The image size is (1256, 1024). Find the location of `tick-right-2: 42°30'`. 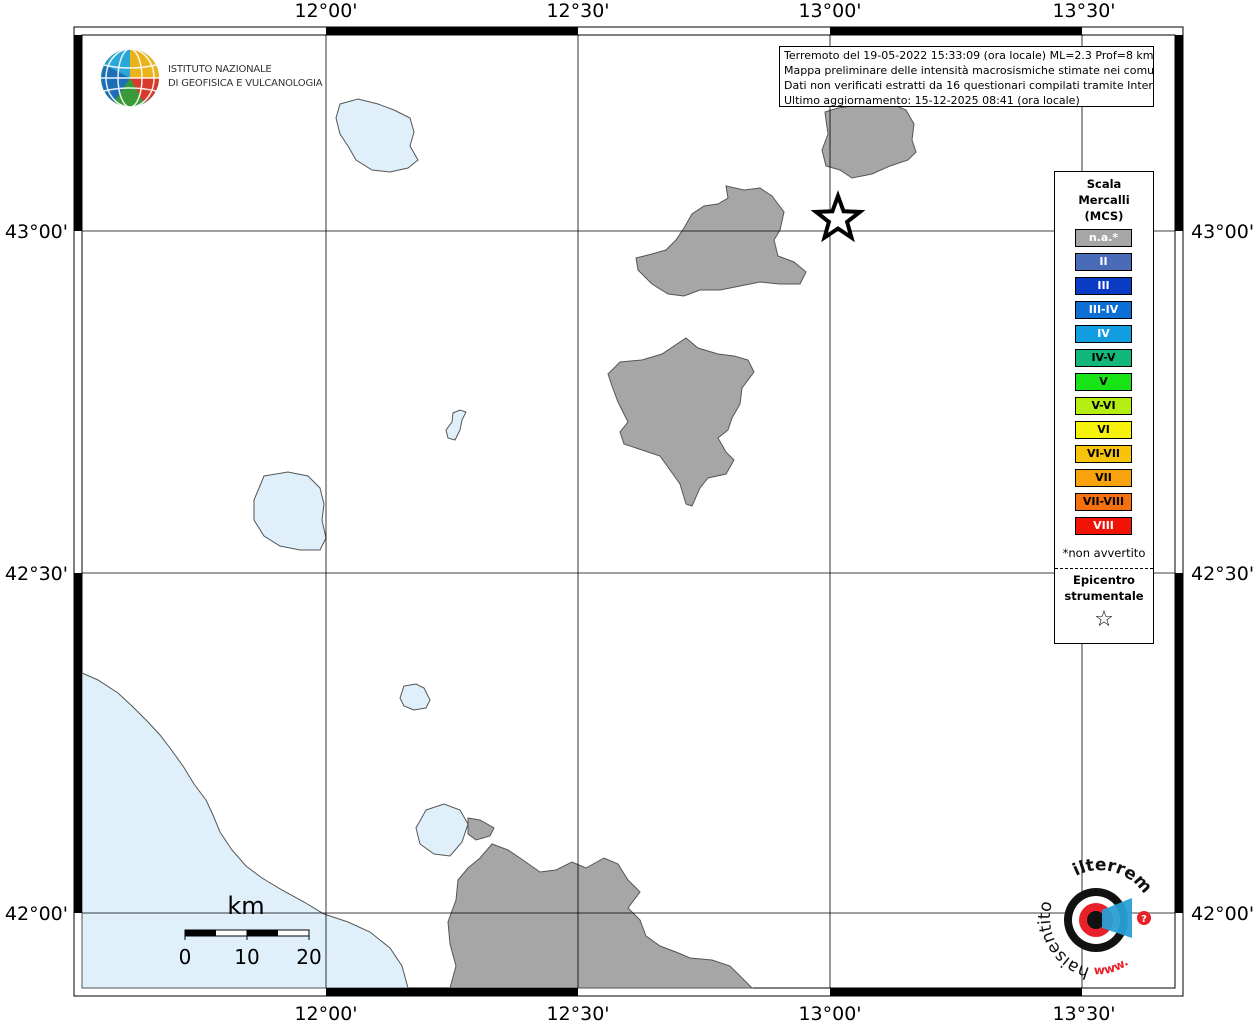

tick-right-2: 42°30' is located at coordinates (1222, 574).